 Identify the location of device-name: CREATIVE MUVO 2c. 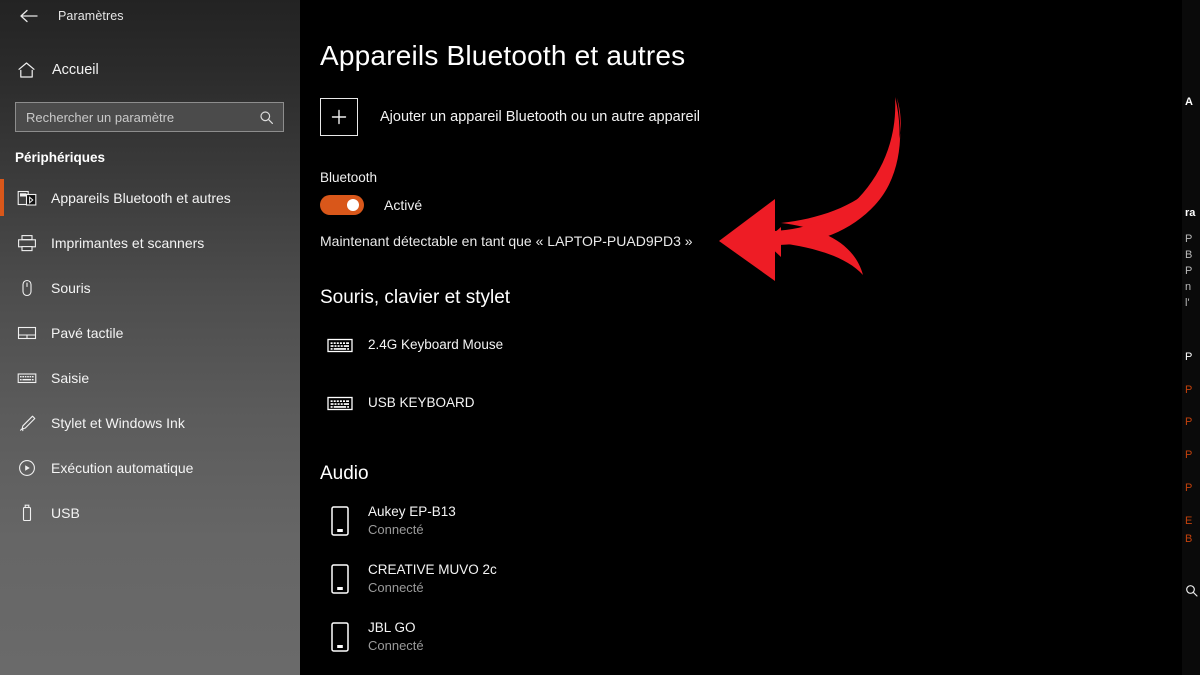
(432, 570).